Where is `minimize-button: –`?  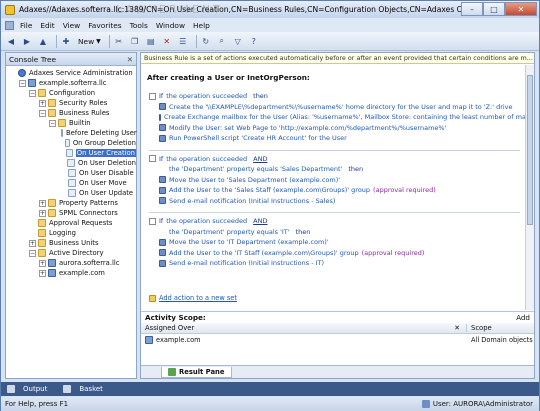 minimize-button: – is located at coordinates (472, 9).